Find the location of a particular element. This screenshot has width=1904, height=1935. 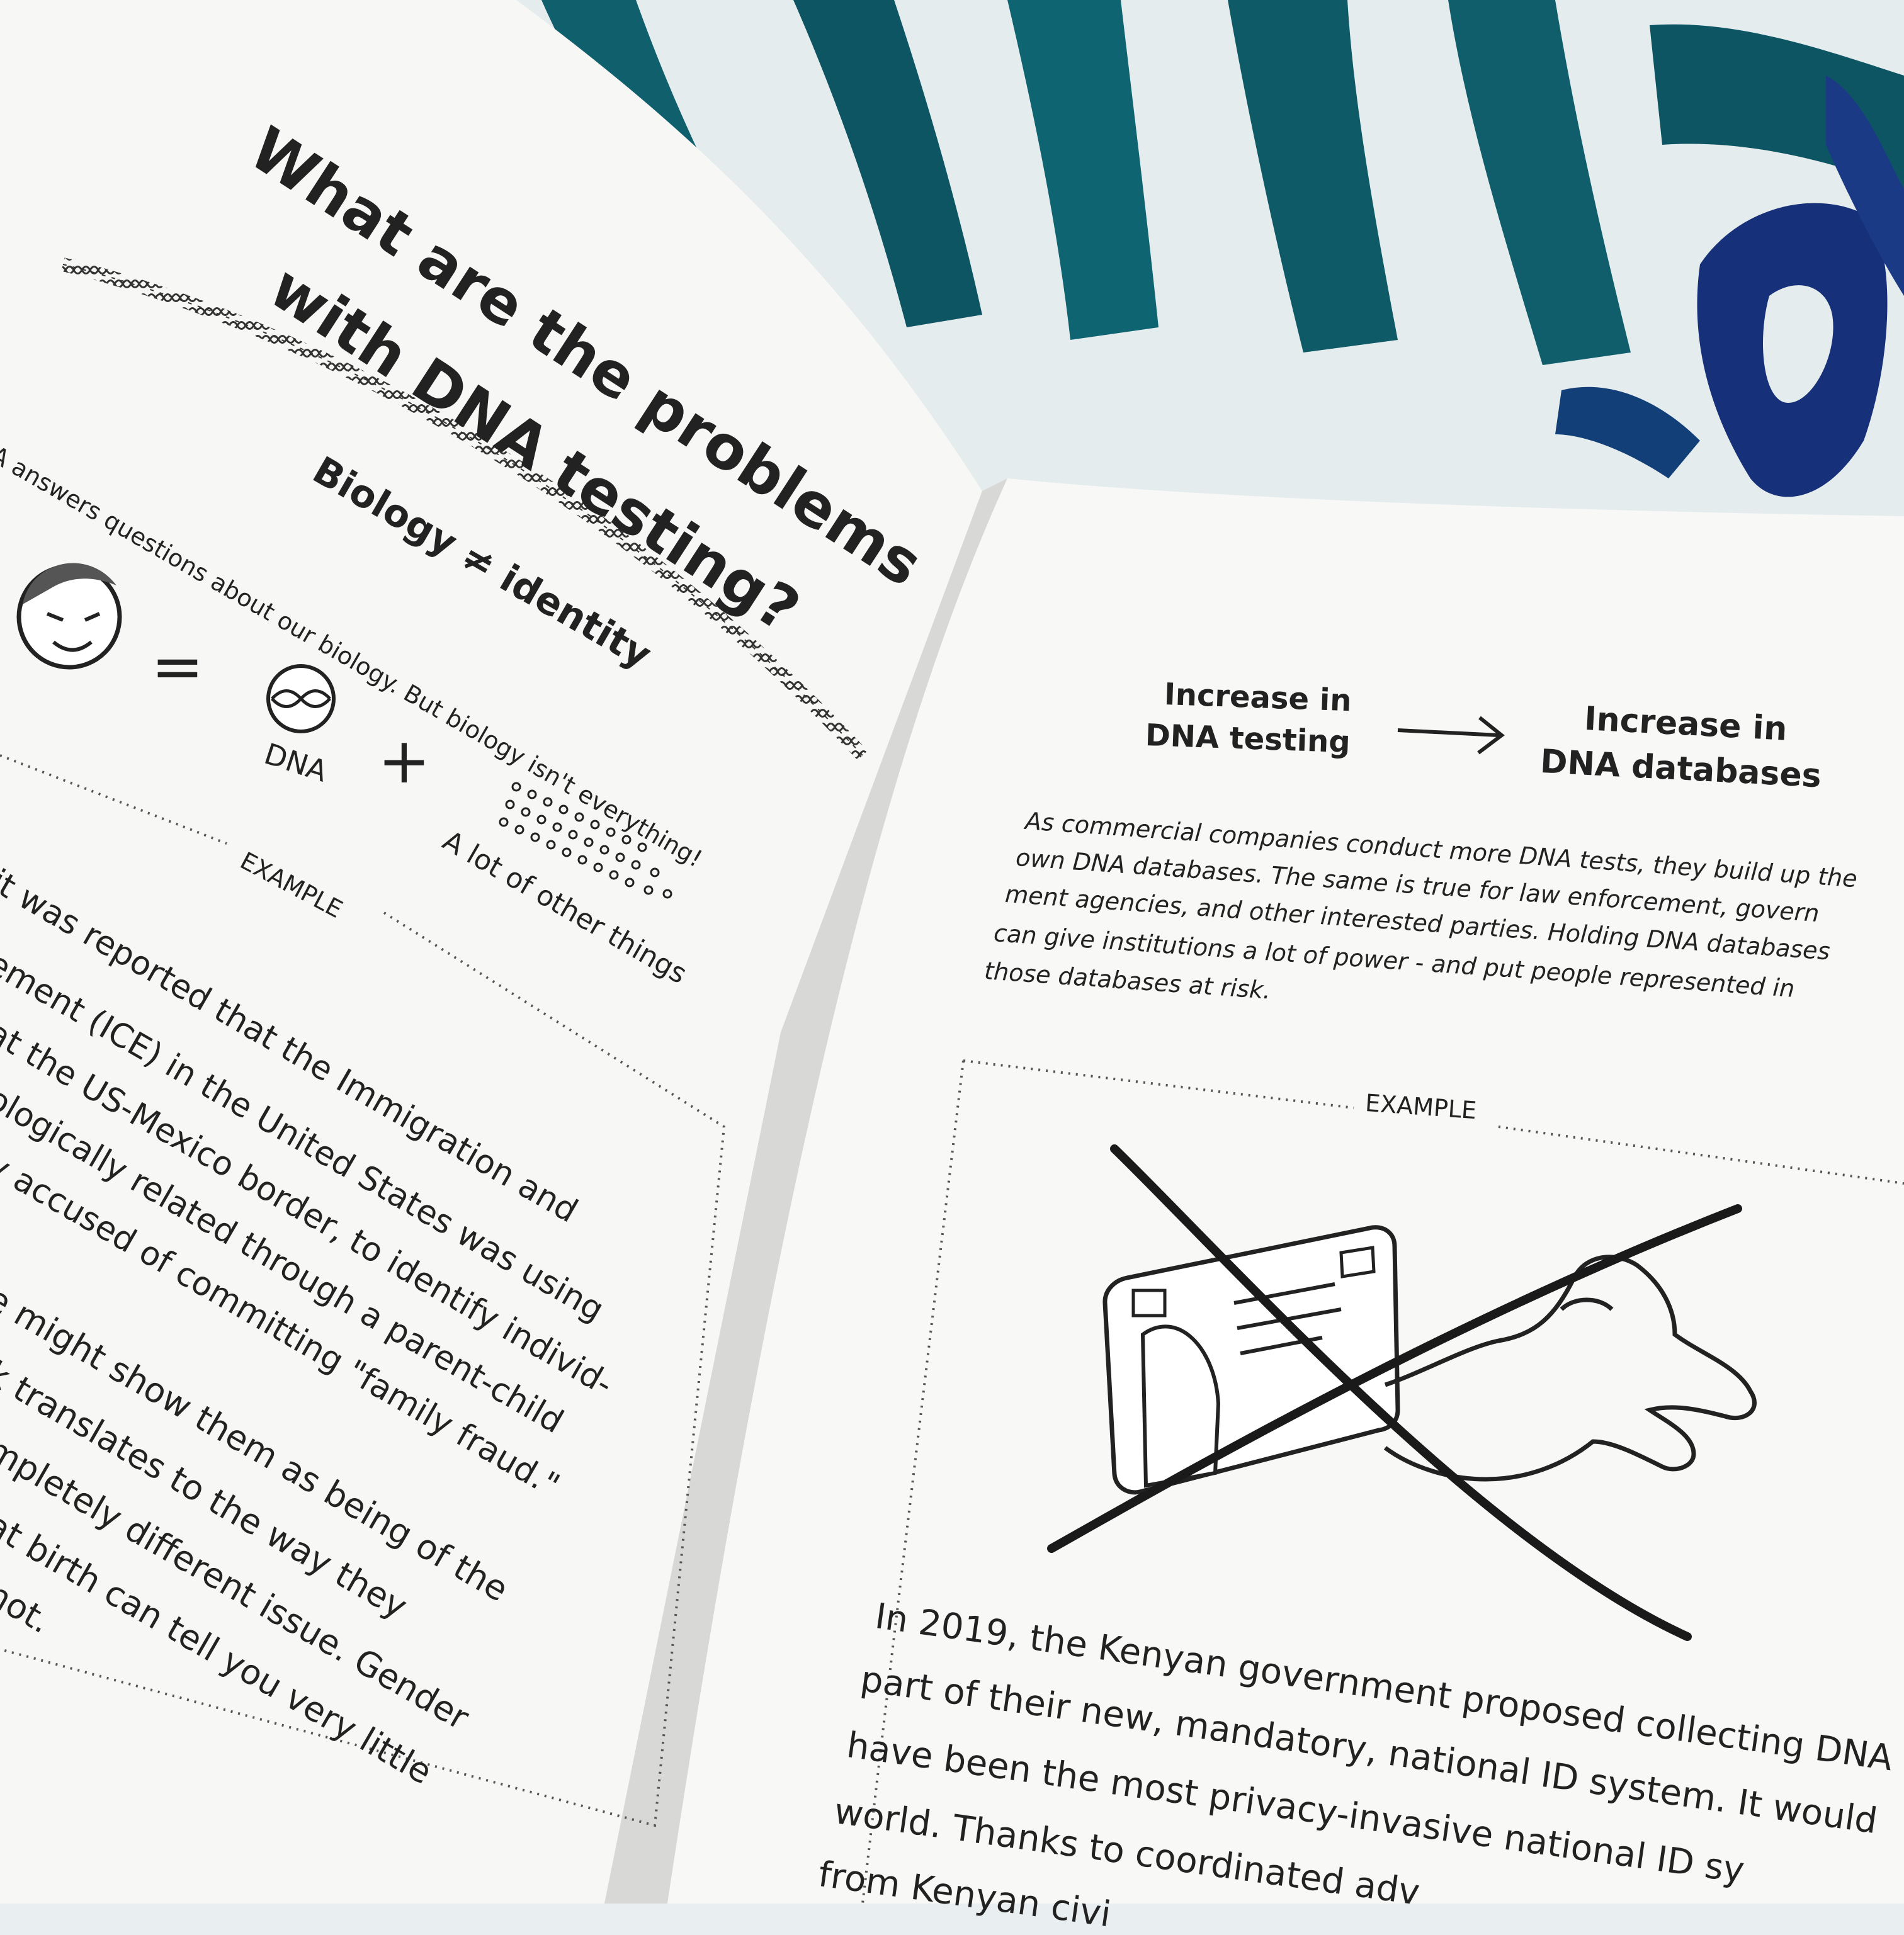

equation-plus: + is located at coordinates (404, 761).